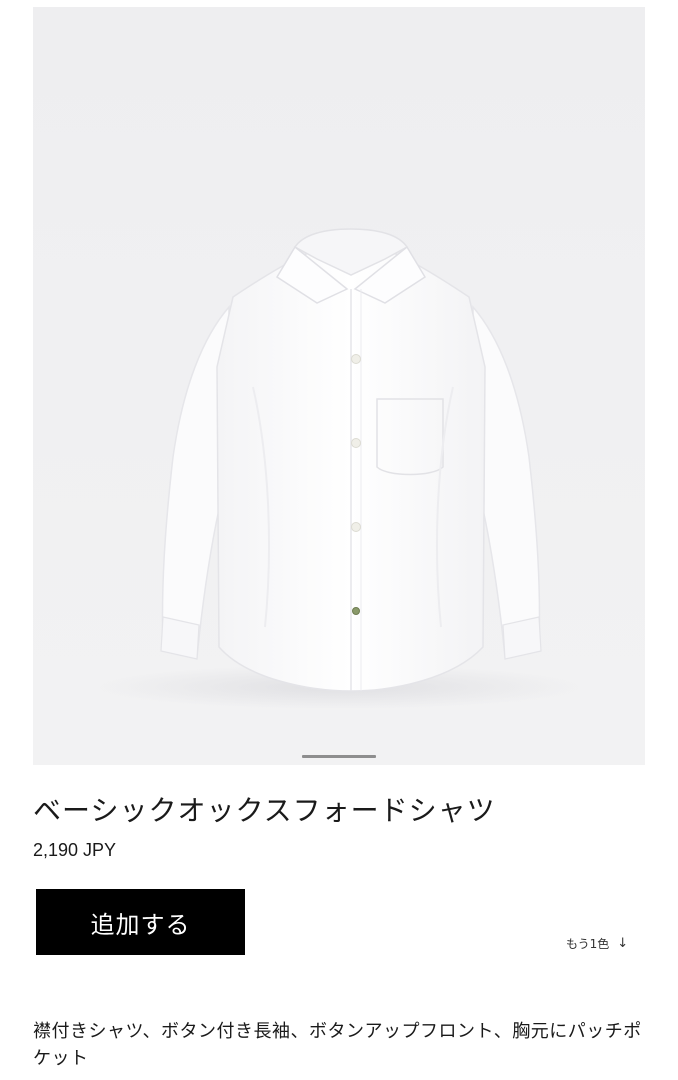  What do you see at coordinates (75, 850) in the screenshot?
I see `product-price: 2,190 JPY` at bounding box center [75, 850].